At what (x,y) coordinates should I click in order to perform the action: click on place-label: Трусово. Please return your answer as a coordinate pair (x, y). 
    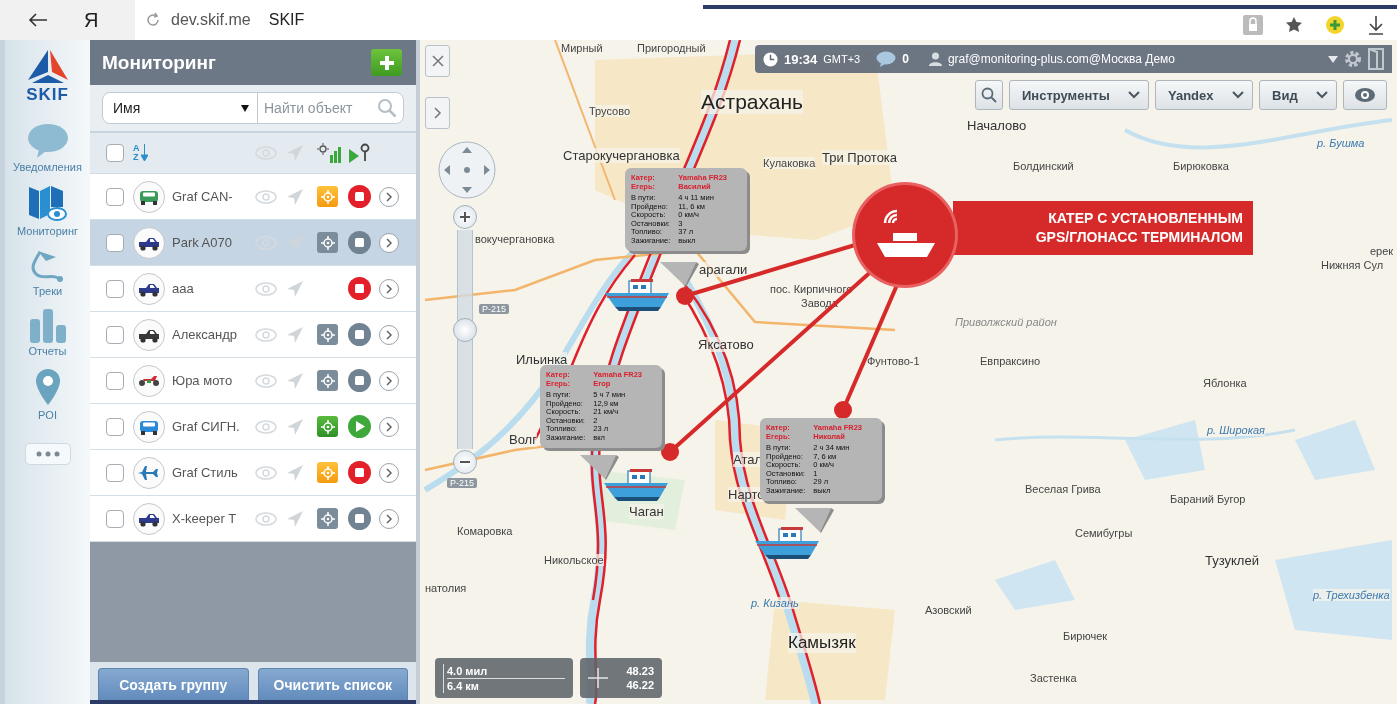
    Looking at the image, I should click on (610, 111).